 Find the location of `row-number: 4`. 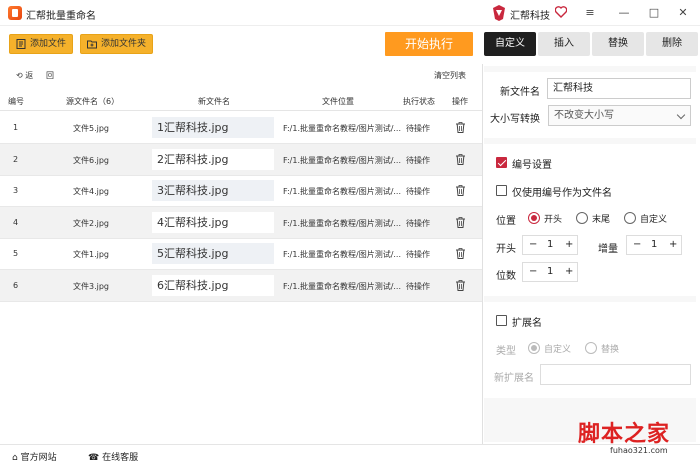

row-number: 4 is located at coordinates (16, 222).